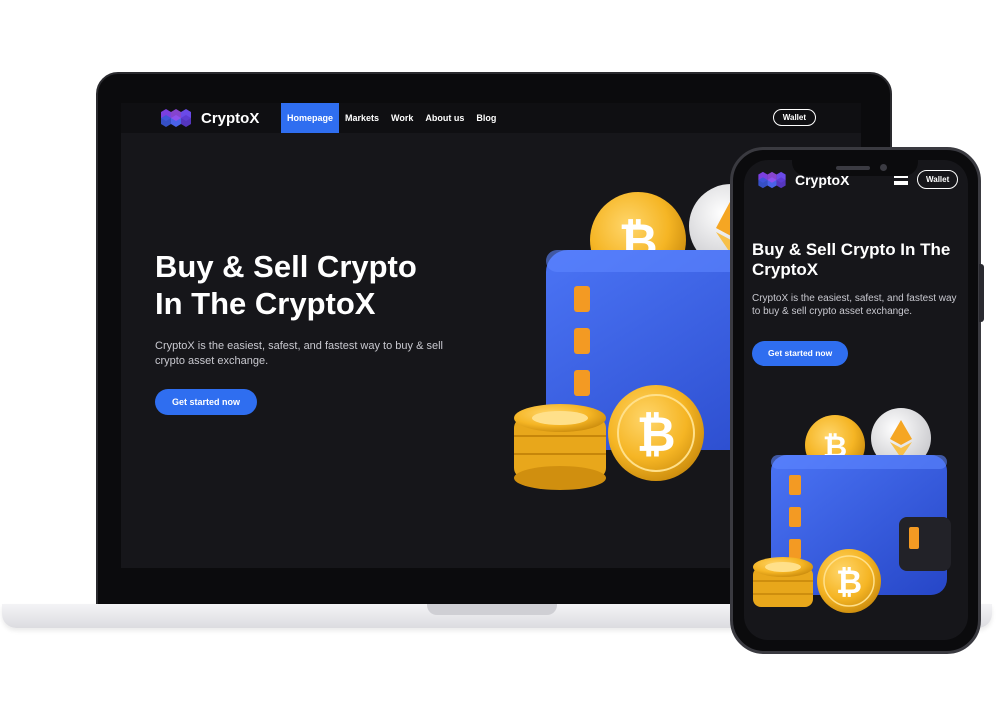  Describe the element at coordinates (325, 285) in the screenshot. I see `hero-title: Buy & Sell Crypto In The CryptoX` at that location.